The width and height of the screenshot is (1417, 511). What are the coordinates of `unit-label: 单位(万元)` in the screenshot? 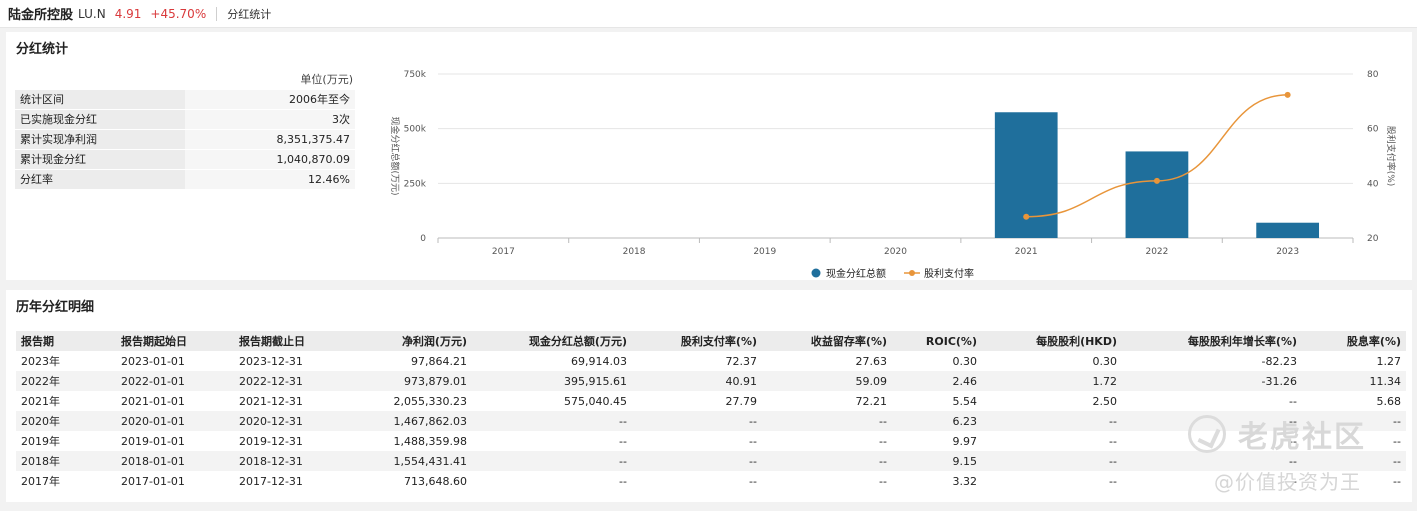 It's located at (326, 79).